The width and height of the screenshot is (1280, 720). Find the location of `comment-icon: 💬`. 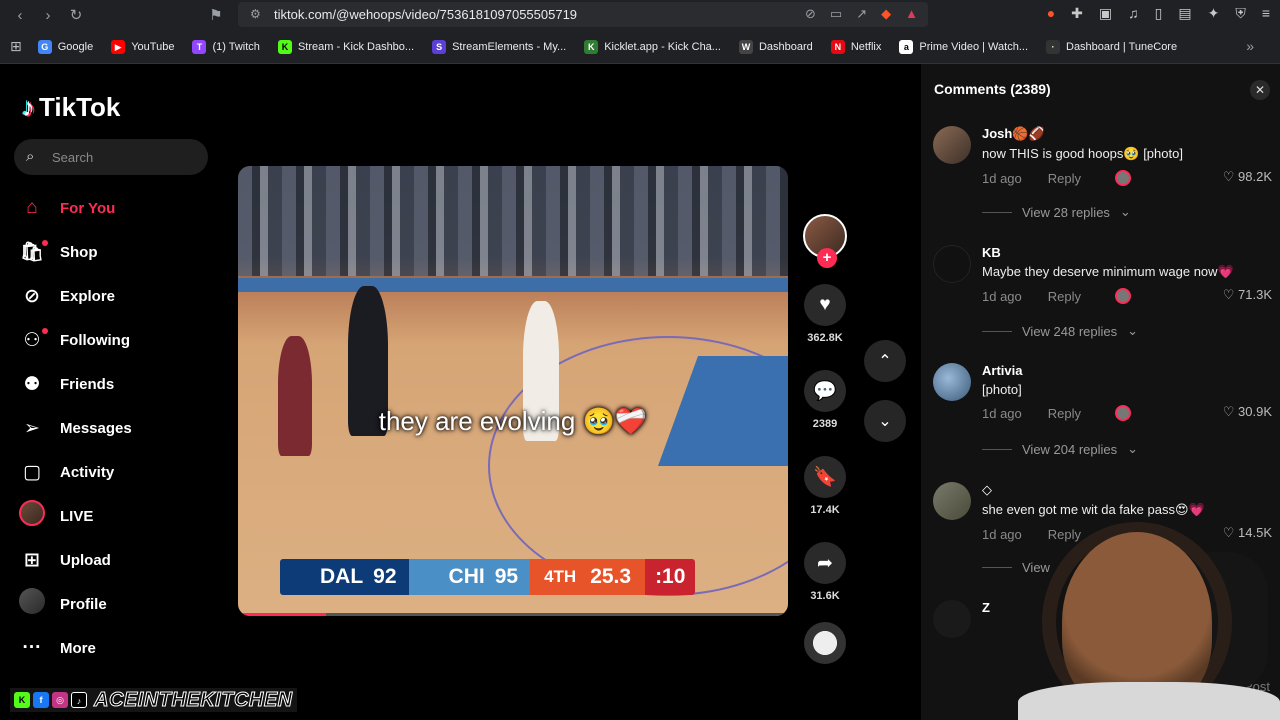

comment-icon: 💬 is located at coordinates (825, 391).